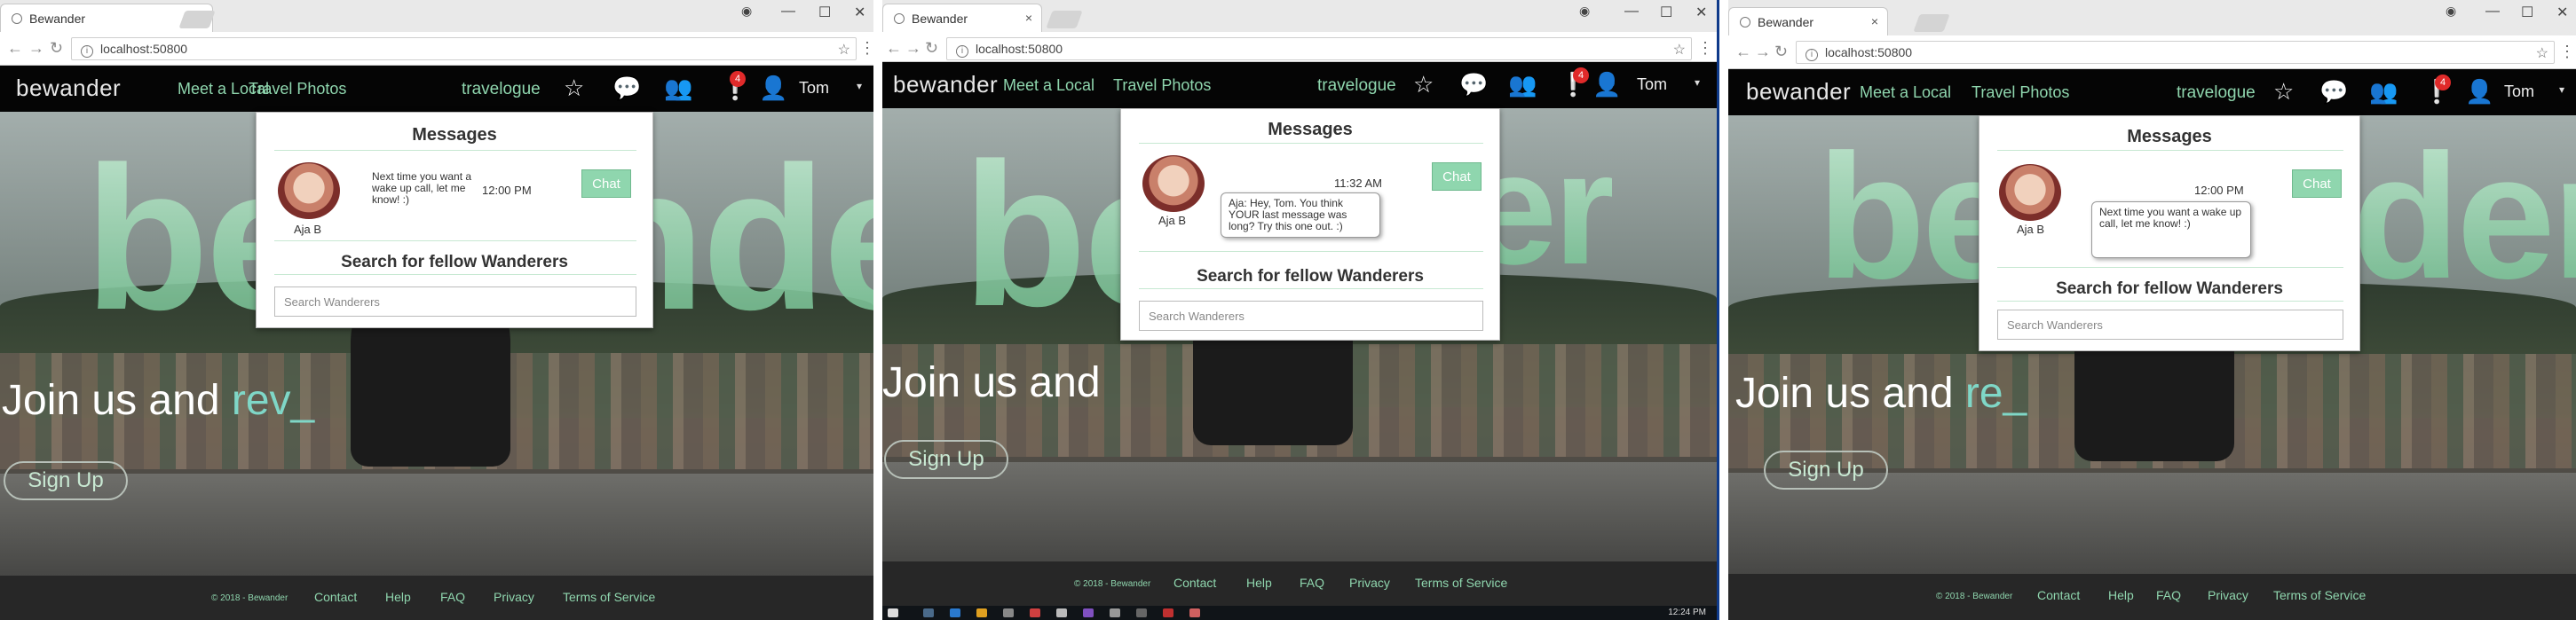 This screenshot has width=2576, height=620. Describe the element at coordinates (1311, 316) in the screenshot. I see `search-input: Search Wanderers` at that location.